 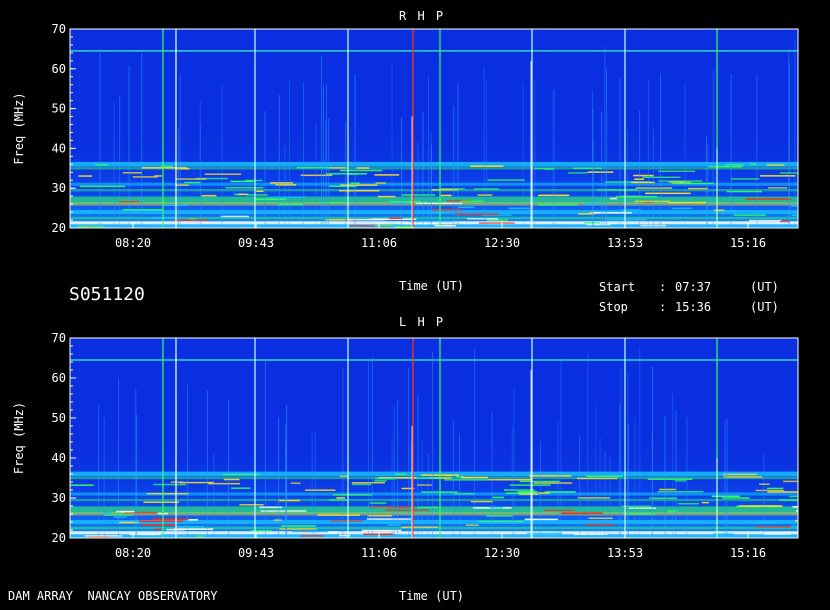 What do you see at coordinates (502, 553) in the screenshot?
I see `x-tick-label: 12:30` at bounding box center [502, 553].